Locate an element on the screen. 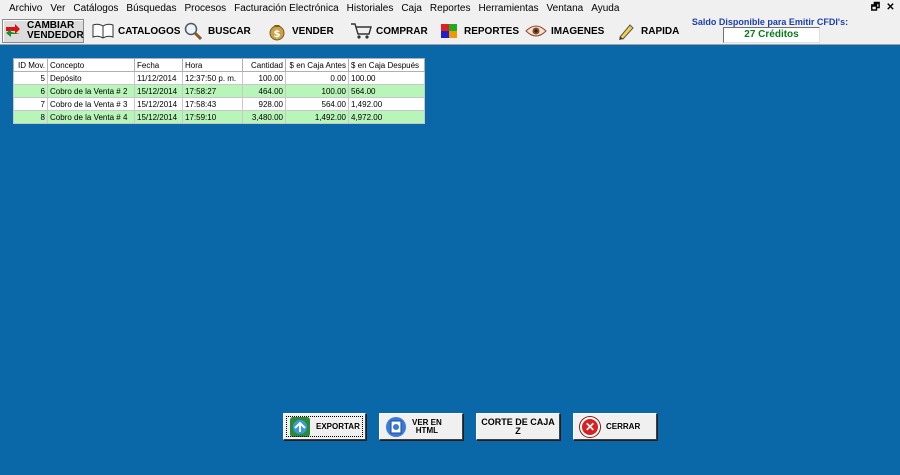  buscar-button: BUSCAR is located at coordinates (216, 31).